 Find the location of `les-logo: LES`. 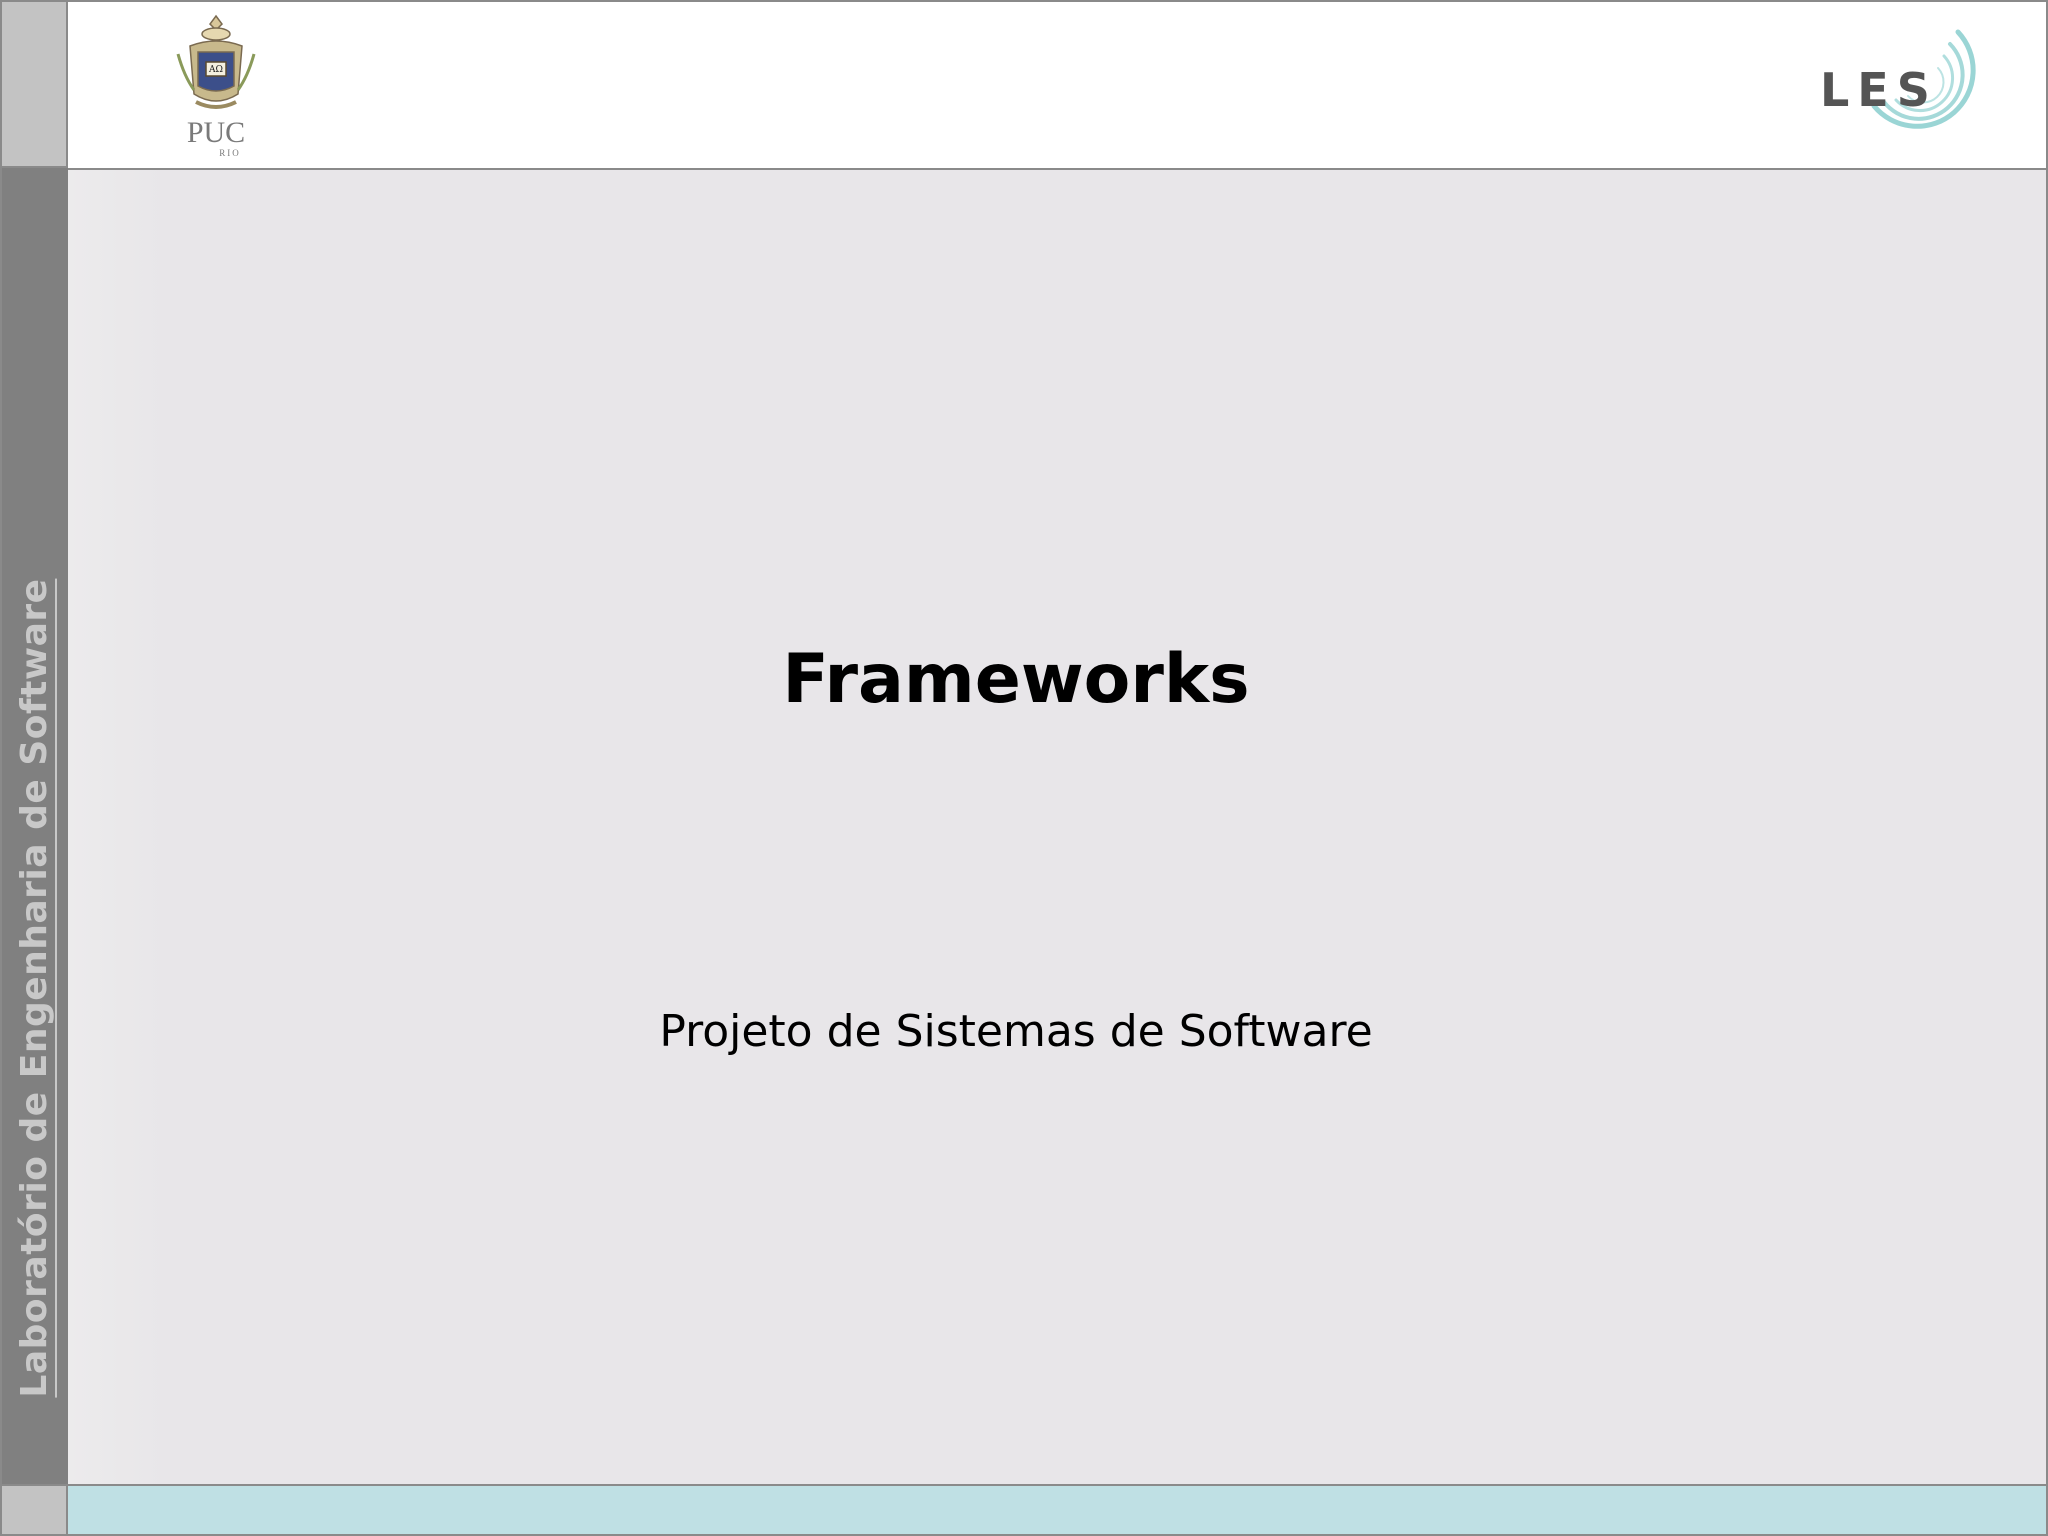

les-logo: LES is located at coordinates (1898, 79).